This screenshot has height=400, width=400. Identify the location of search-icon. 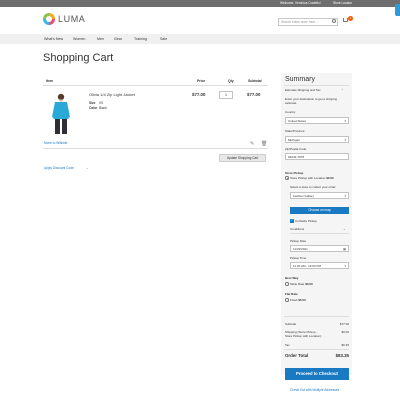
(334, 21).